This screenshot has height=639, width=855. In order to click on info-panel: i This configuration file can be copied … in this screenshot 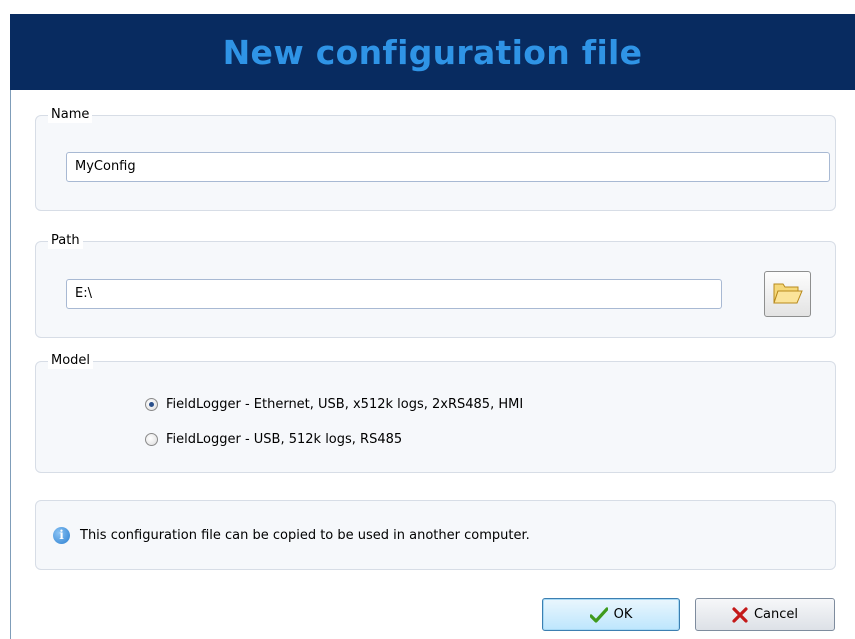, I will do `click(435, 535)`.